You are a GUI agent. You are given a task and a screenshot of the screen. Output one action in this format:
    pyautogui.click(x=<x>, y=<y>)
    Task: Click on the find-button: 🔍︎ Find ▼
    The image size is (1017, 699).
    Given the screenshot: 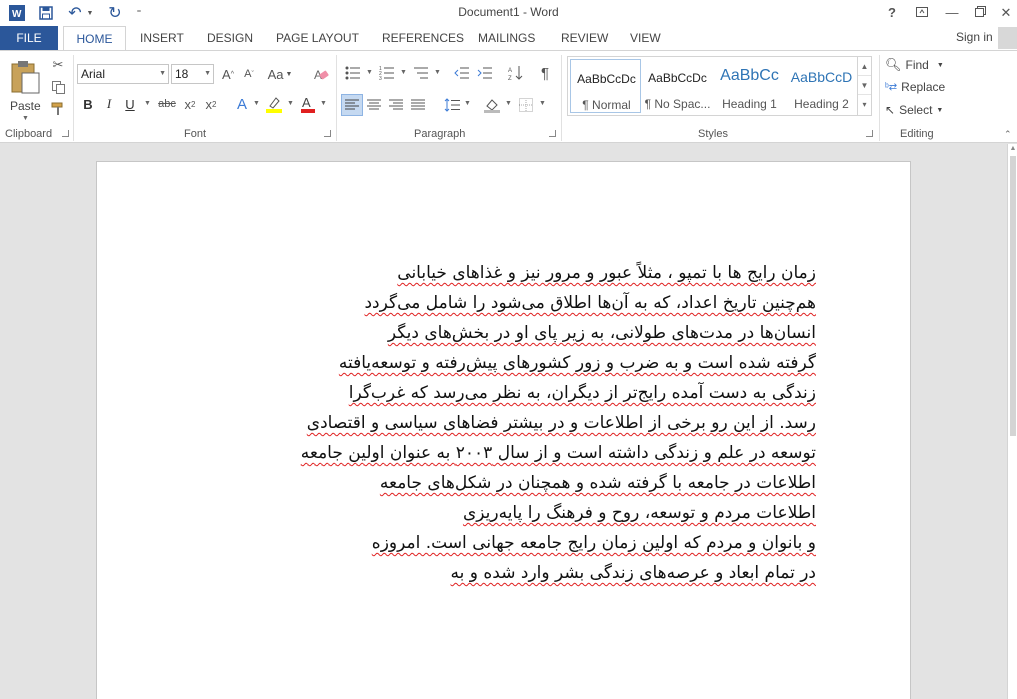 What is the action you would take?
    pyautogui.click(x=914, y=65)
    